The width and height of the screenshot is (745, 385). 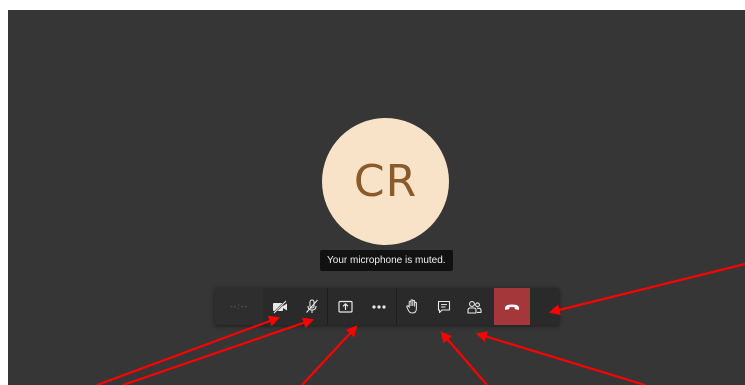 I want to click on chat-icon, so click(x=443, y=306).